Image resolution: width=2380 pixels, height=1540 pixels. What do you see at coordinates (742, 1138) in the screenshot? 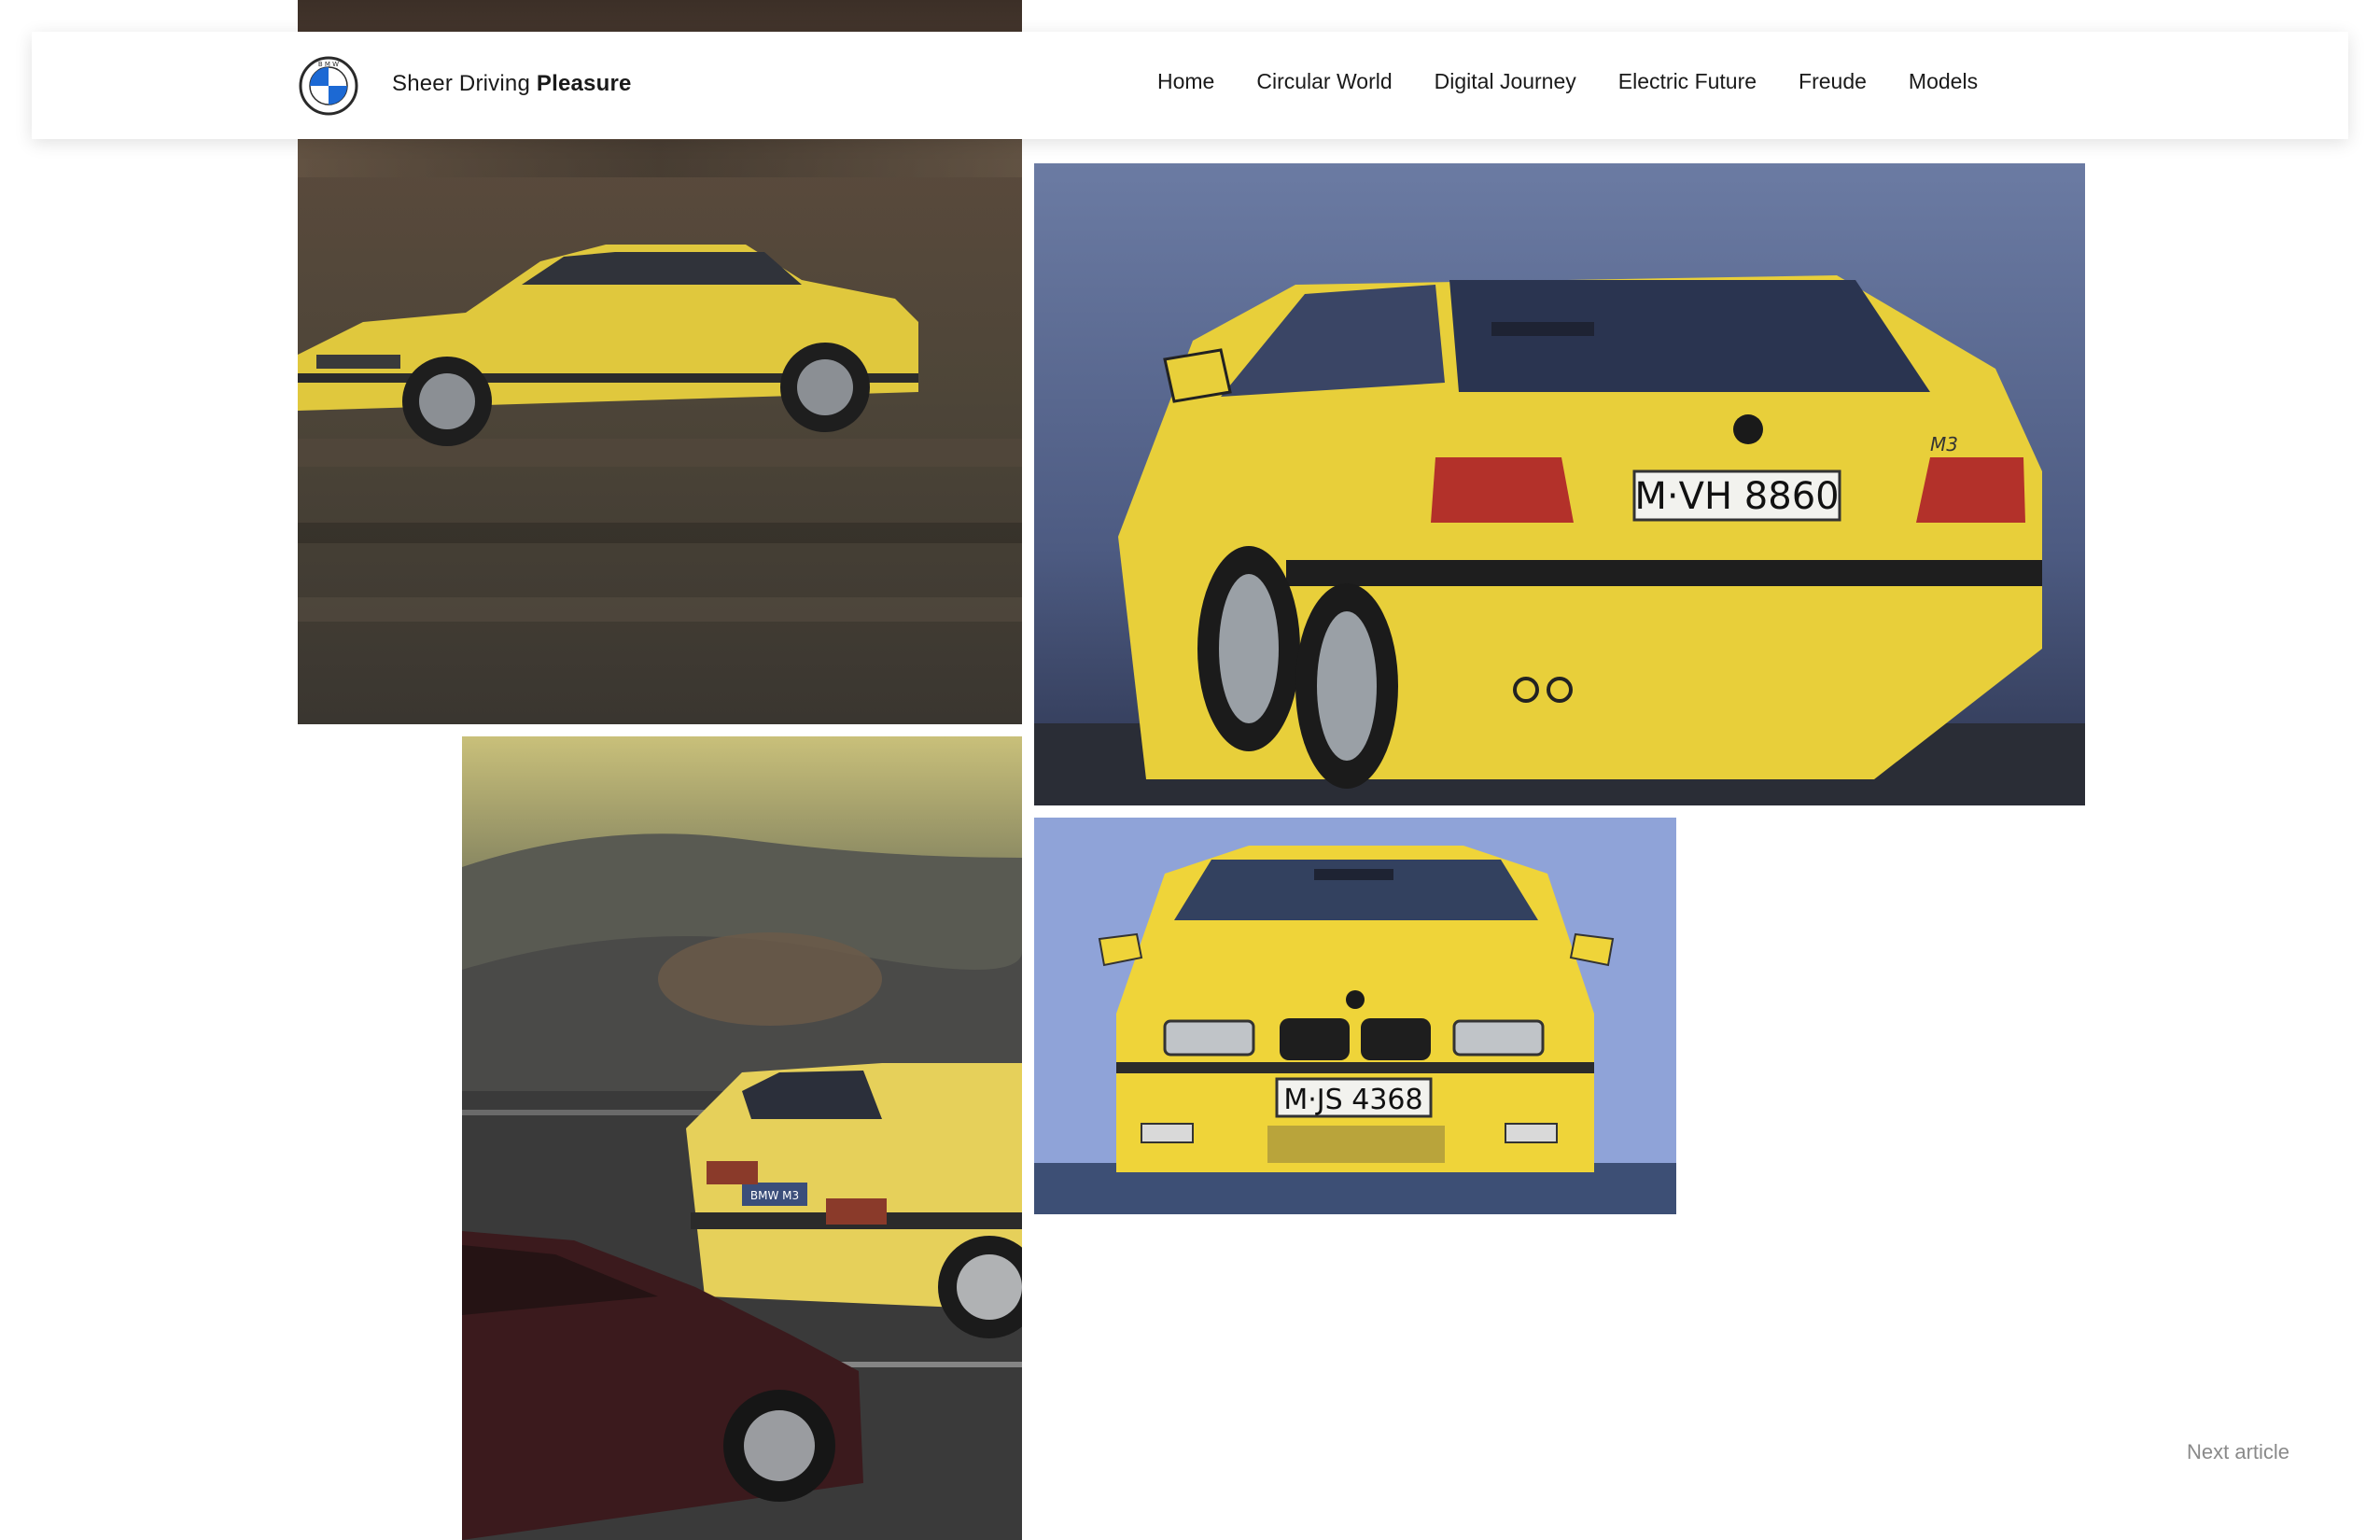
I see `gallery-image-dusk: BMW M3` at bounding box center [742, 1138].